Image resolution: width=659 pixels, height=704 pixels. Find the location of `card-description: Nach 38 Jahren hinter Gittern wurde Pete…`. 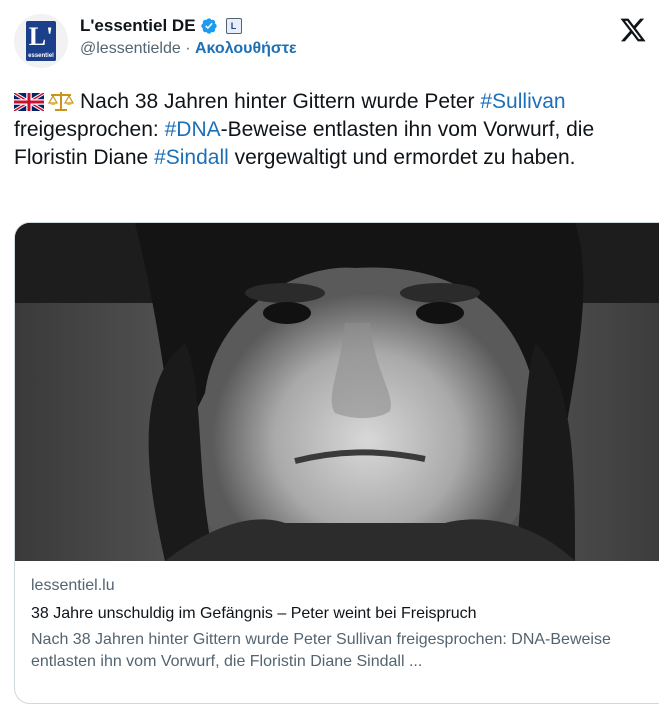

card-description: Nach 38 Jahren hinter Gittern wurde Pete… is located at coordinates (321, 650).